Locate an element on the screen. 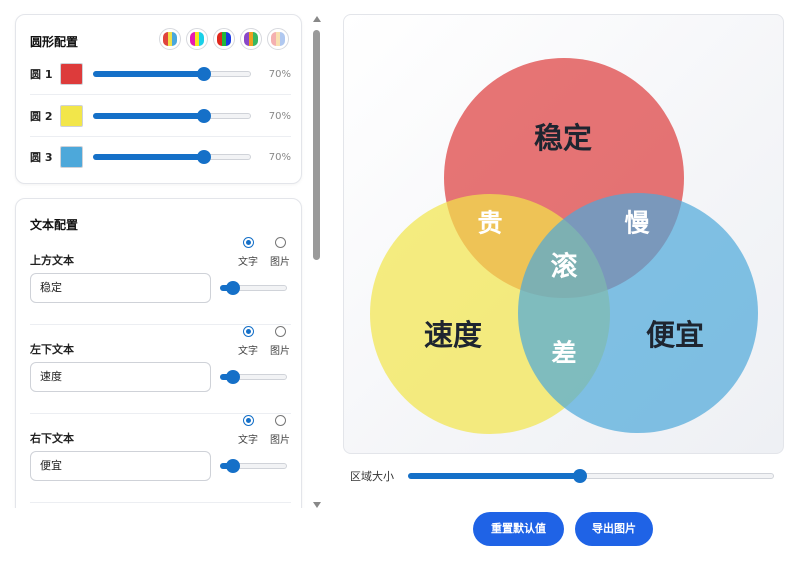  left-text-size-slider is located at coordinates (253, 377).